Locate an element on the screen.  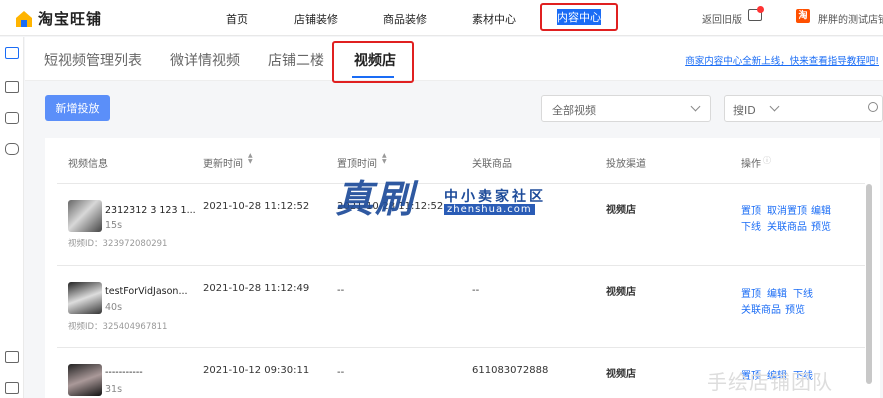
shop-name: 胖胖的测试店铺 is located at coordinates (850, 18).